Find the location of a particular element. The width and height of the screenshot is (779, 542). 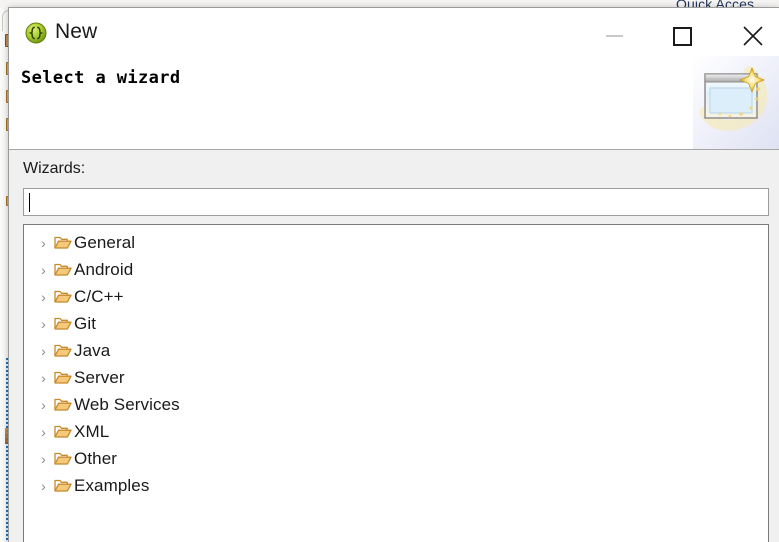

close-button is located at coordinates (753, 36).